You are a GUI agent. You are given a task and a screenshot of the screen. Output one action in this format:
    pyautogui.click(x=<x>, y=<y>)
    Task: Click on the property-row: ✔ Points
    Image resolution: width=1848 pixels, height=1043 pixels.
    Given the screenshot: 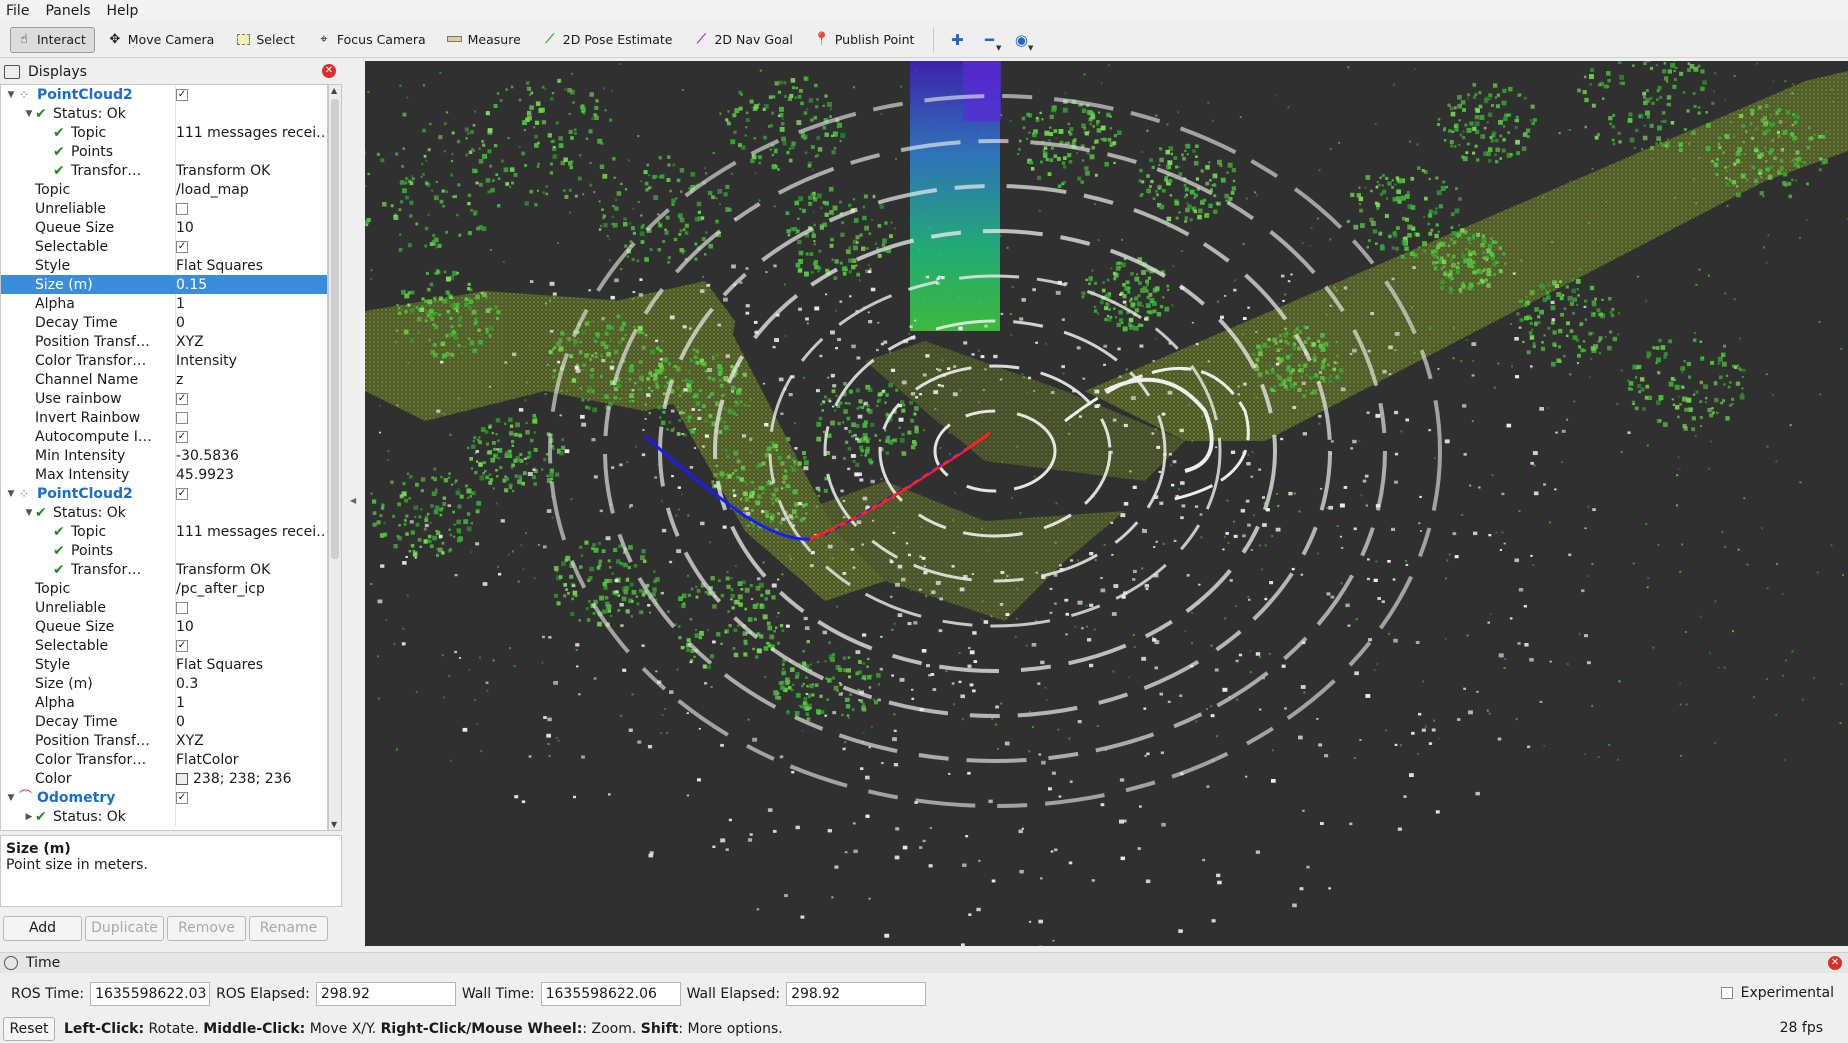 What is the action you would take?
    pyautogui.click(x=164, y=550)
    